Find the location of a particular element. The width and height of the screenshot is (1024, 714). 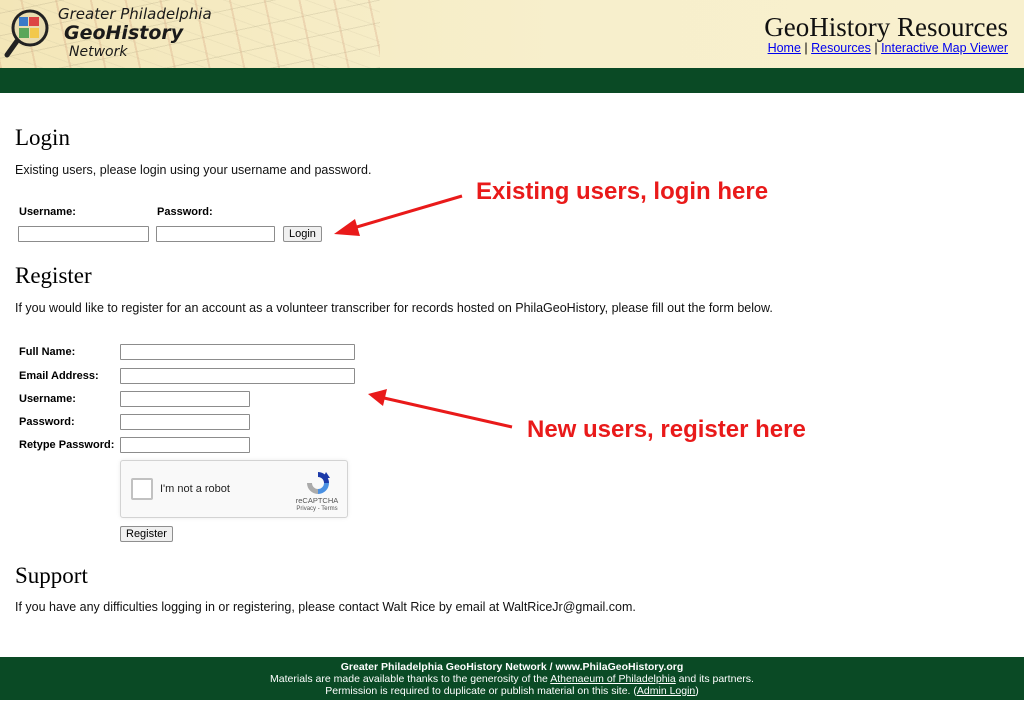

login-username-input is located at coordinates (83, 234).